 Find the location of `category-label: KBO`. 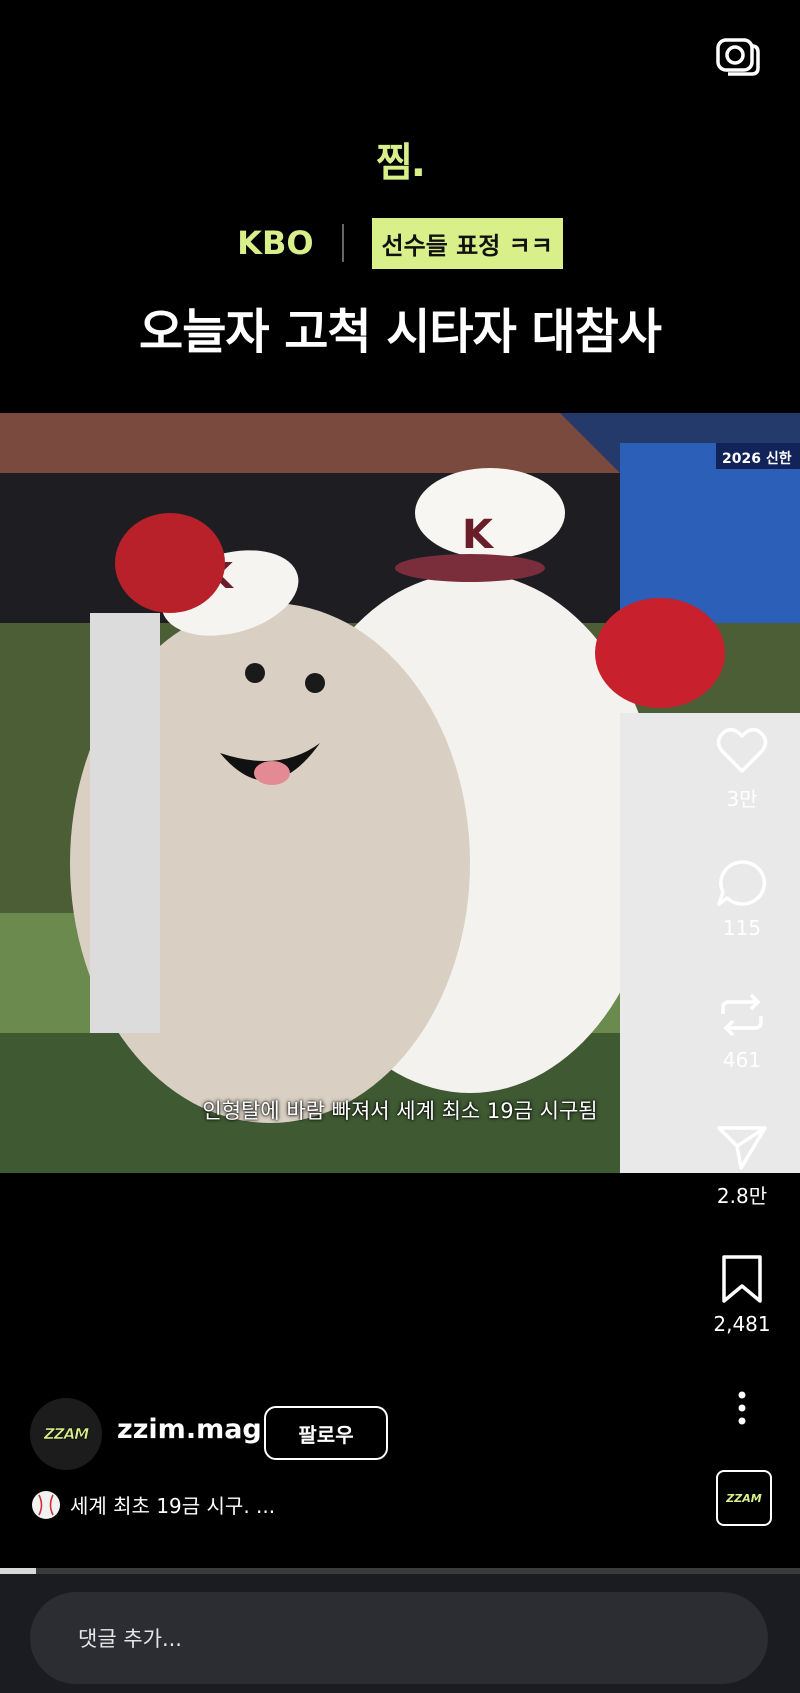

category-label: KBO is located at coordinates (275, 243).